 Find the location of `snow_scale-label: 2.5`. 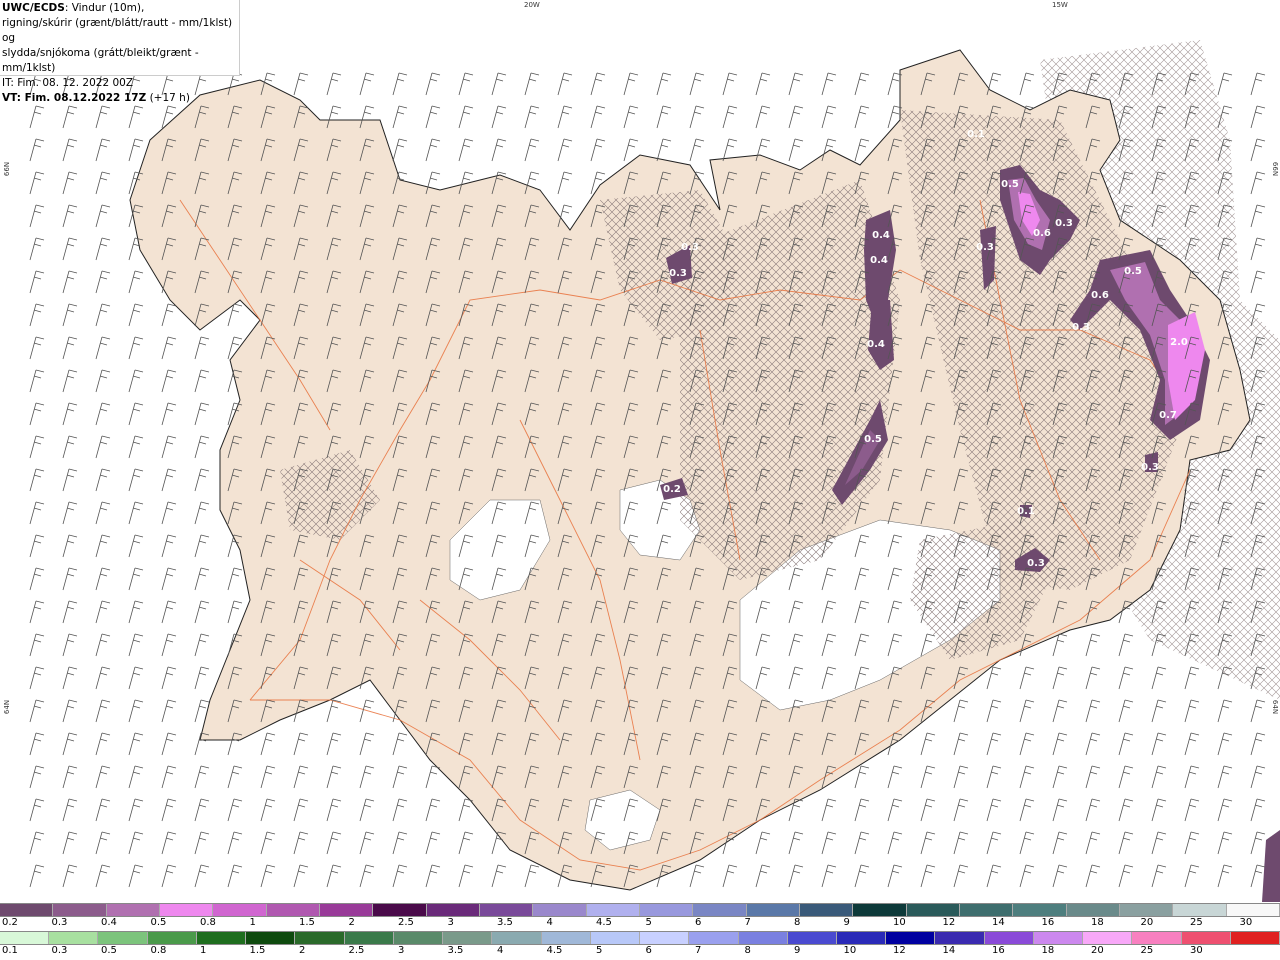

snow_scale-label: 2.5 is located at coordinates (406, 922).